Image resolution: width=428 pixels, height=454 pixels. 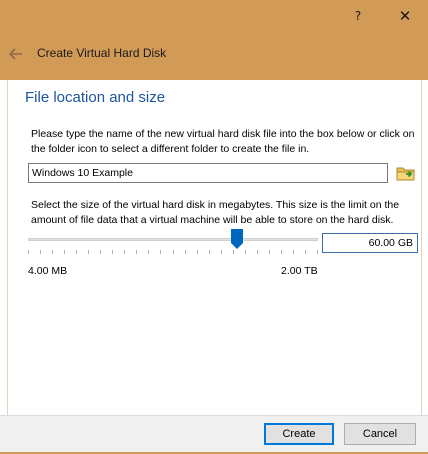 What do you see at coordinates (48, 271) in the screenshot?
I see `size-min-label: 4.00 MB` at bounding box center [48, 271].